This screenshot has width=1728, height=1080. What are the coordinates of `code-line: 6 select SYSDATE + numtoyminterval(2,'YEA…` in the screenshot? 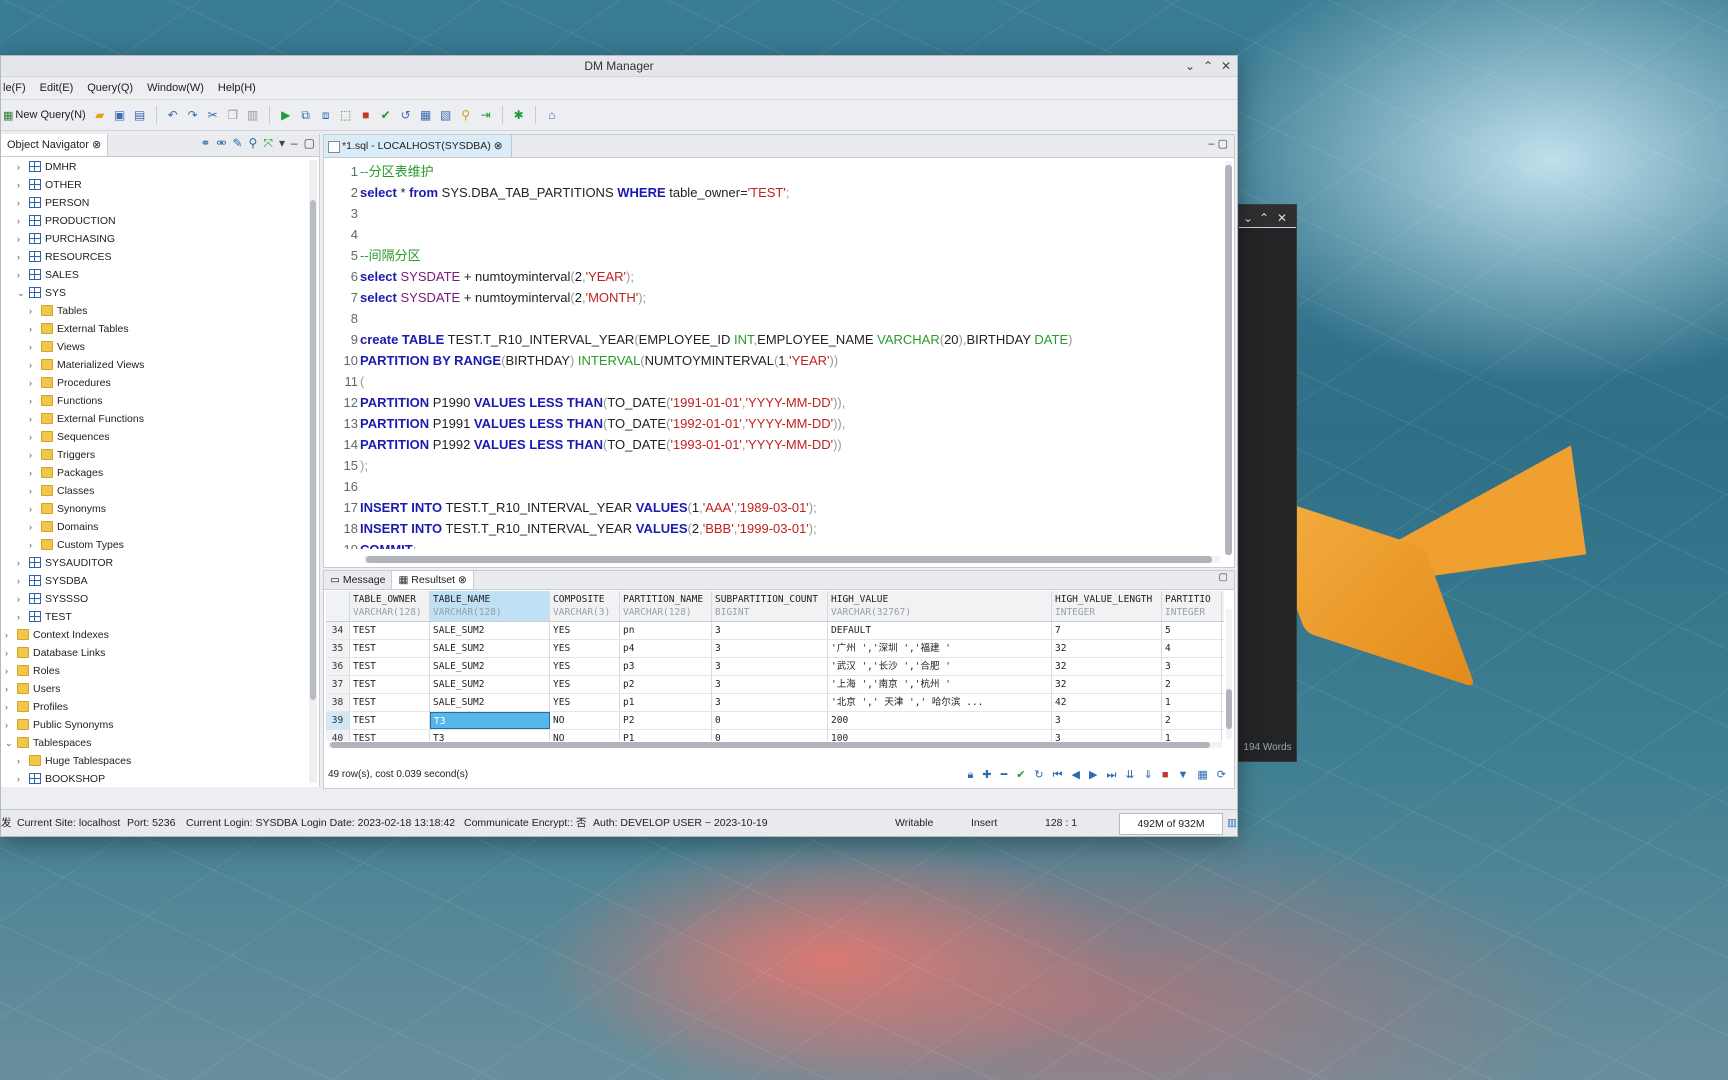 It's located at (773, 276).